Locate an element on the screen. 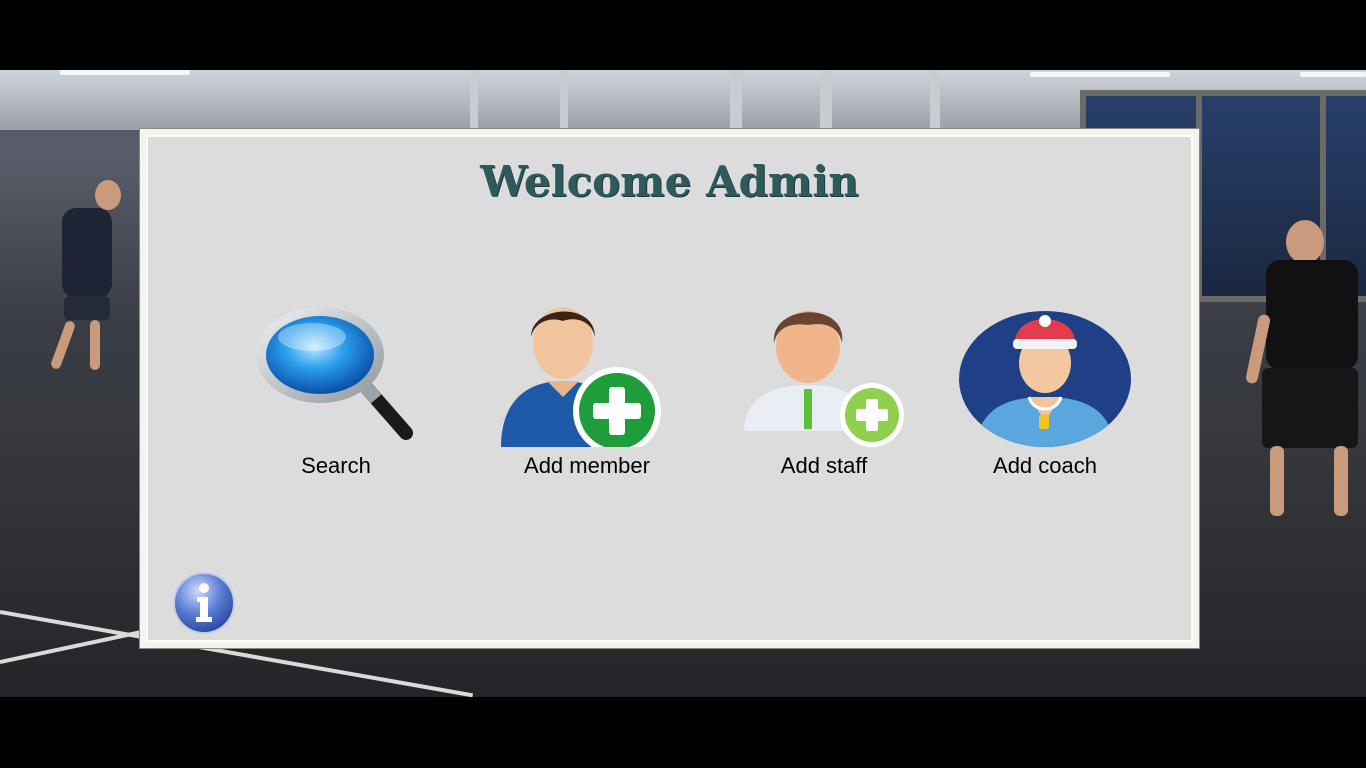  add-member-button: Add member is located at coordinates (587, 388).